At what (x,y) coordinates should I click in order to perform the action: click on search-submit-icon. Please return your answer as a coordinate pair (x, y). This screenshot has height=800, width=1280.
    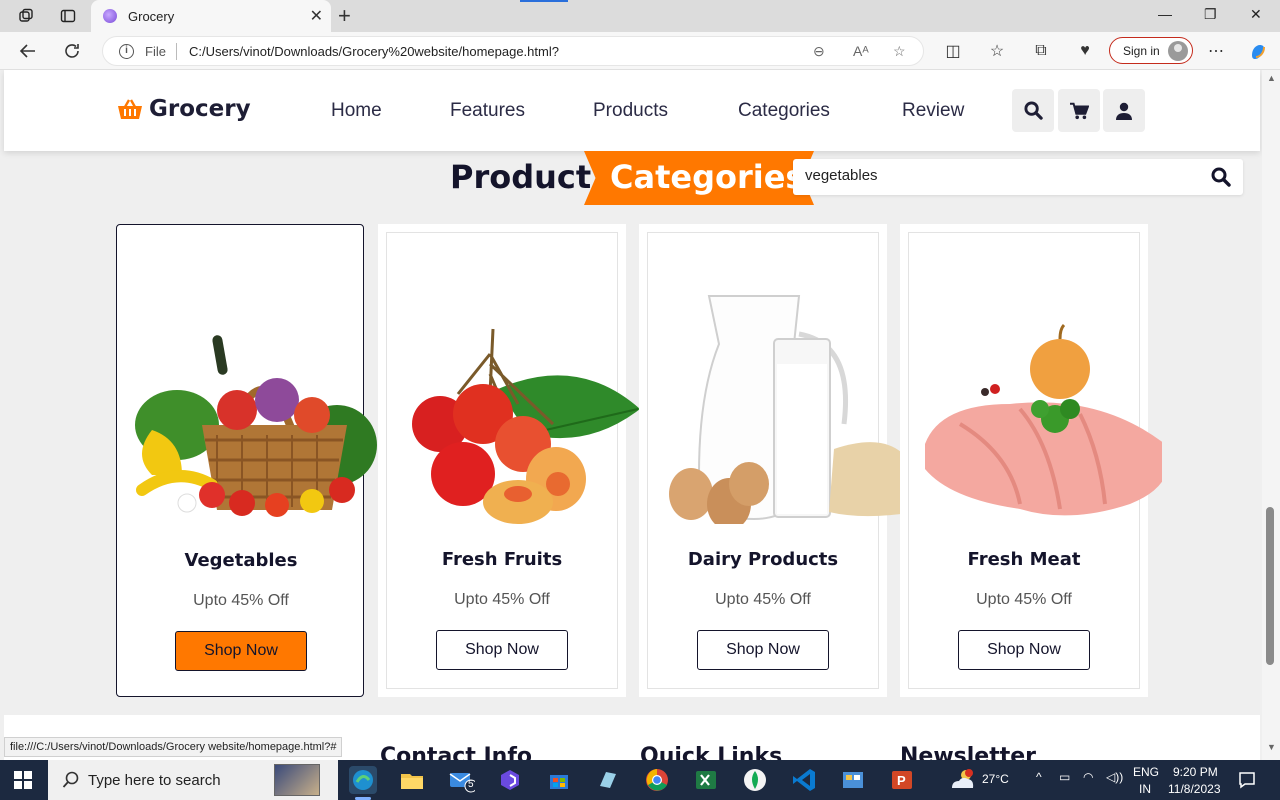
    Looking at the image, I should click on (1221, 177).